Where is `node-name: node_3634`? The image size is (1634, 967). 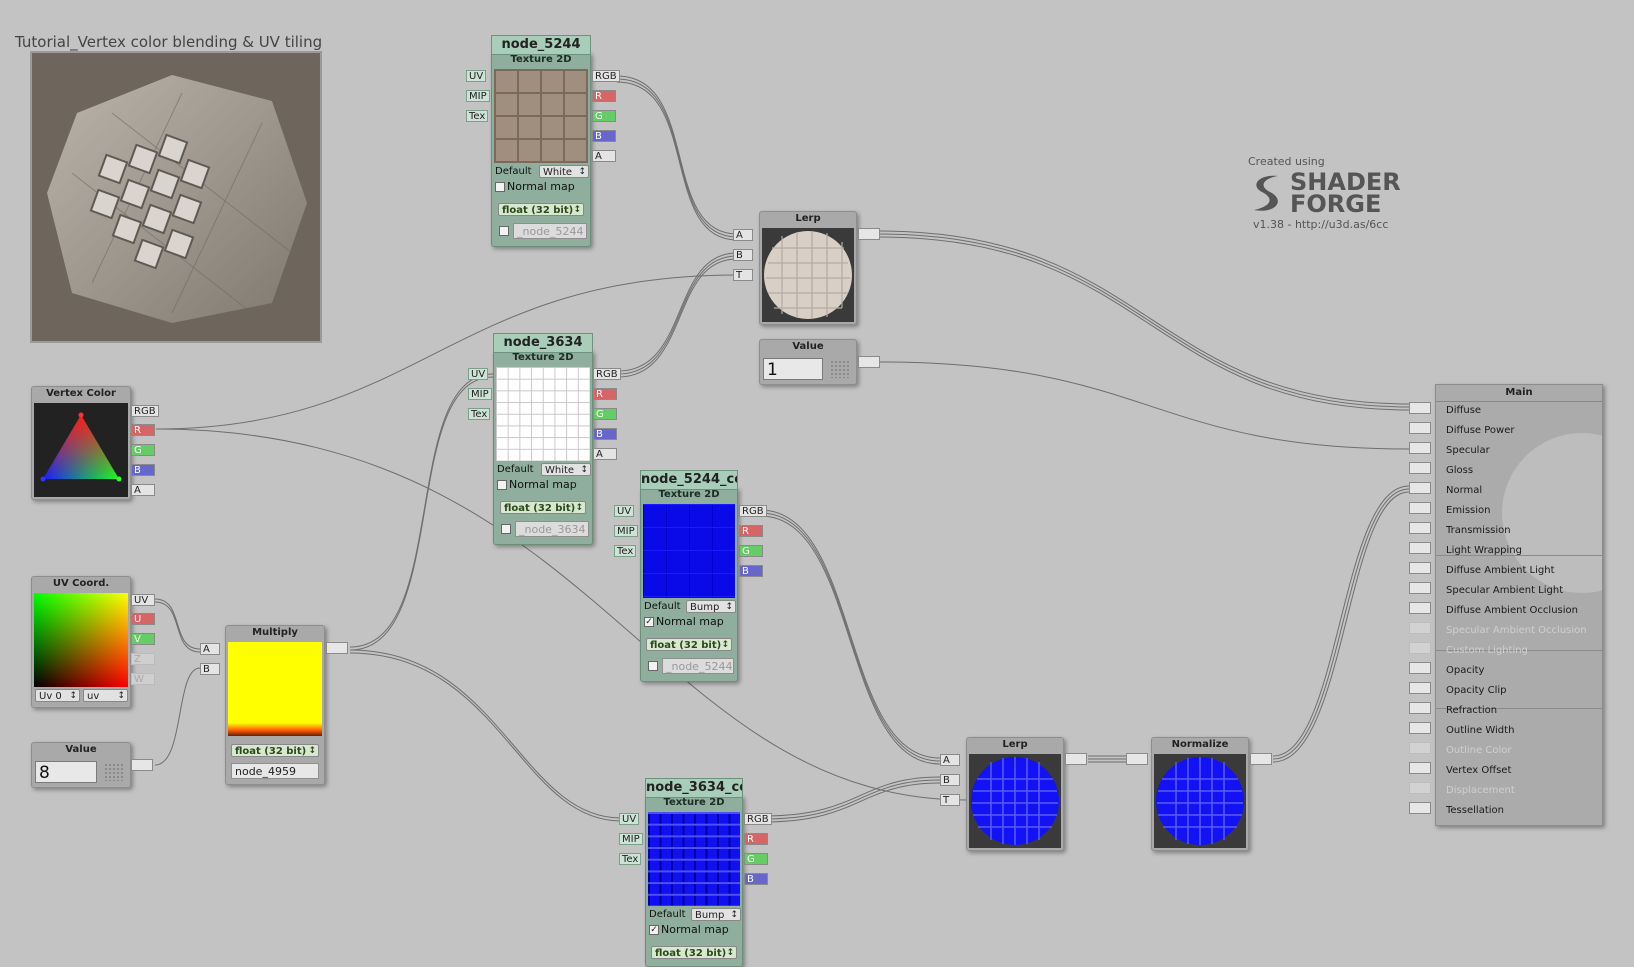
node-name: node_3634 is located at coordinates (543, 343).